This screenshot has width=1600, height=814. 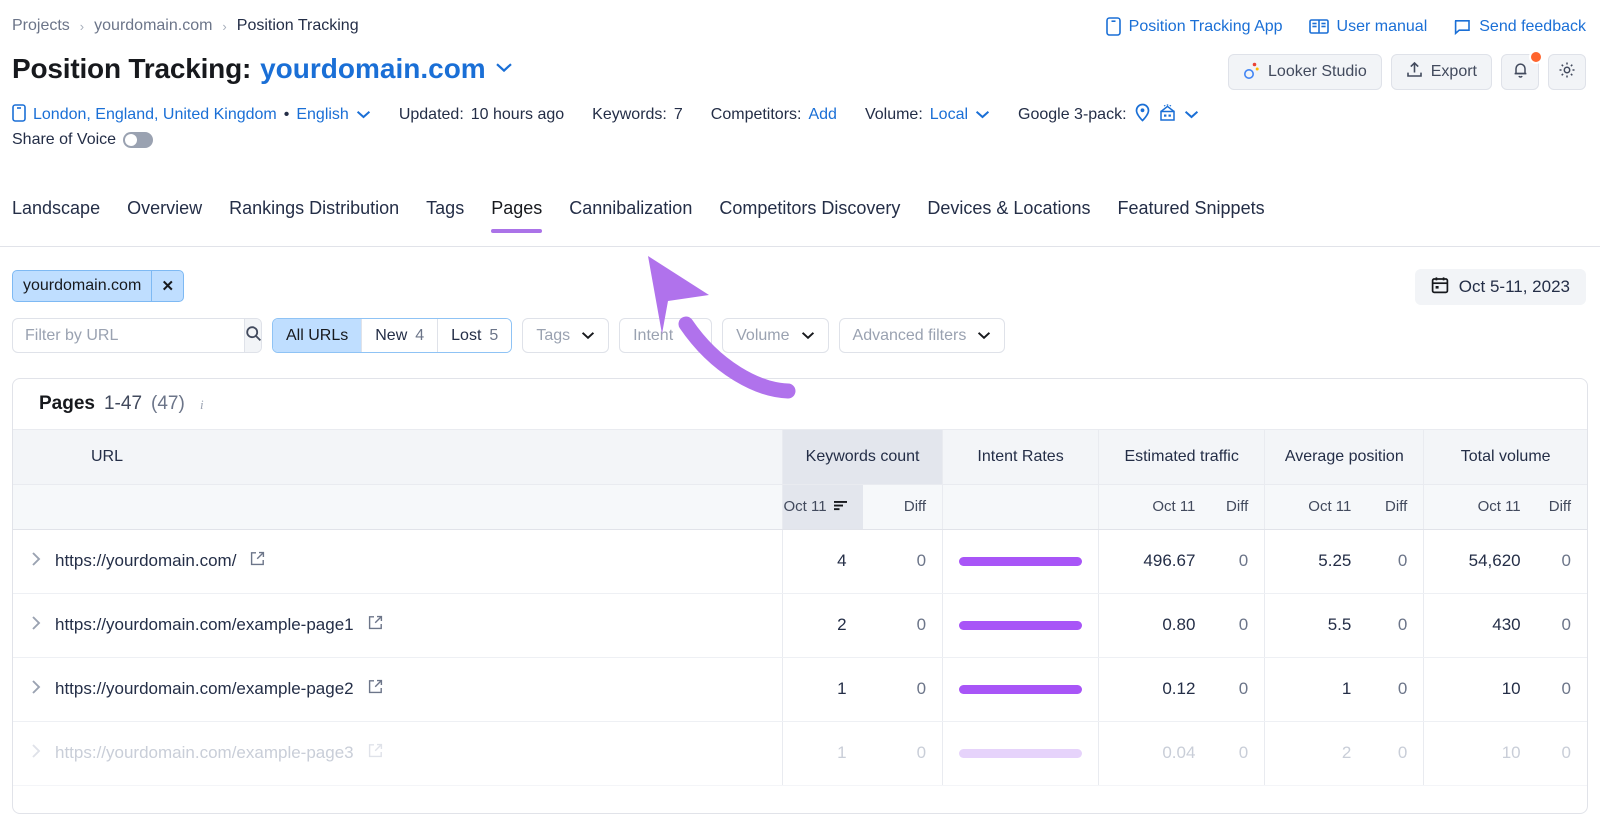 I want to click on cell-total-volume: 10, so click(x=1480, y=689).